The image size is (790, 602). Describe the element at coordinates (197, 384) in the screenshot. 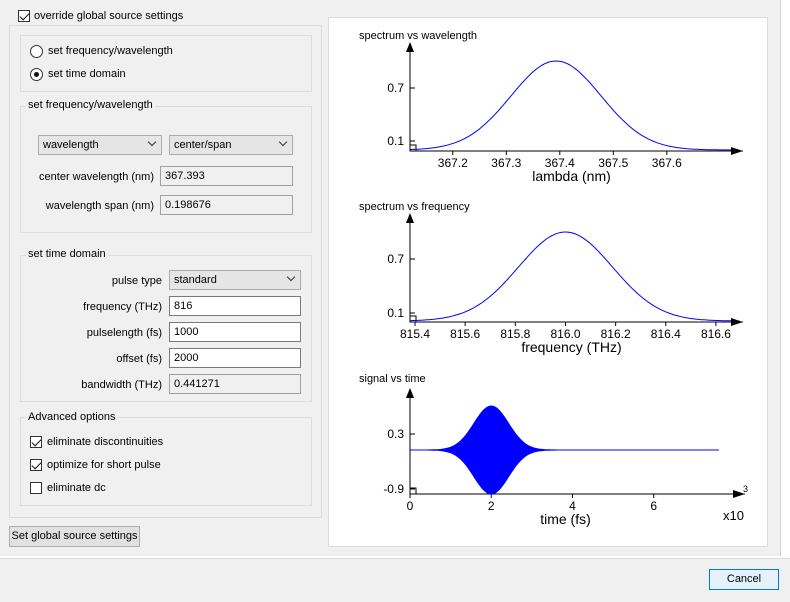

I see `bandwidth-value: 0.441271` at that location.